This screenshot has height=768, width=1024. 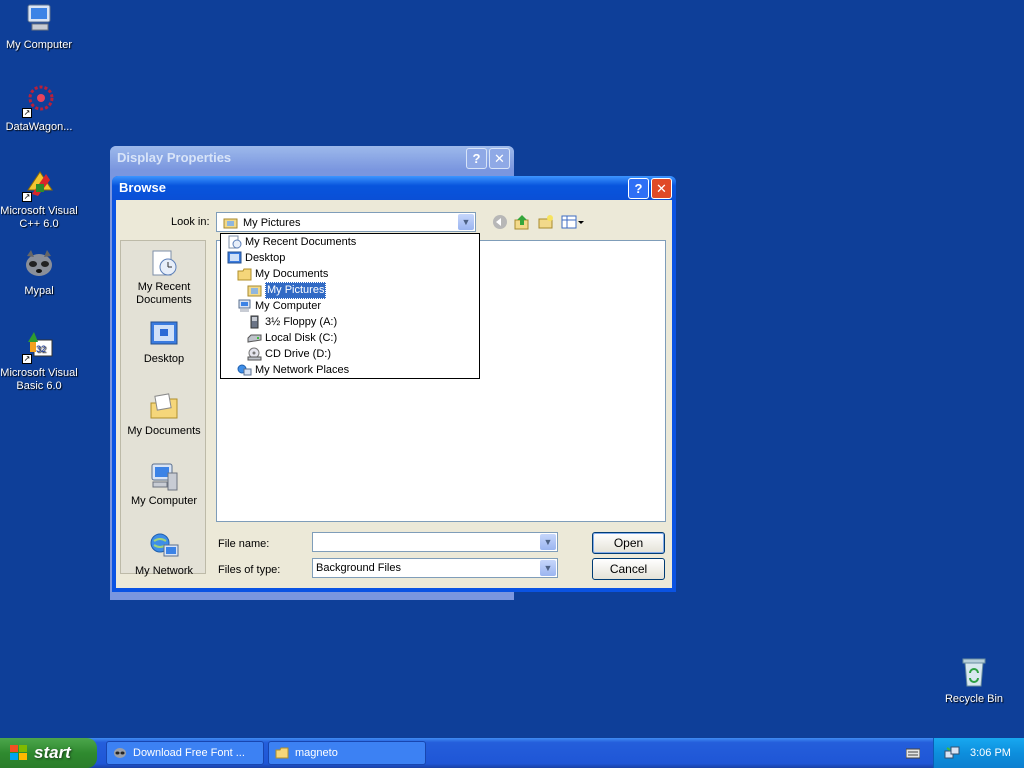 I want to click on dropdown-item-my-documents: My Documents, so click(x=283, y=274).